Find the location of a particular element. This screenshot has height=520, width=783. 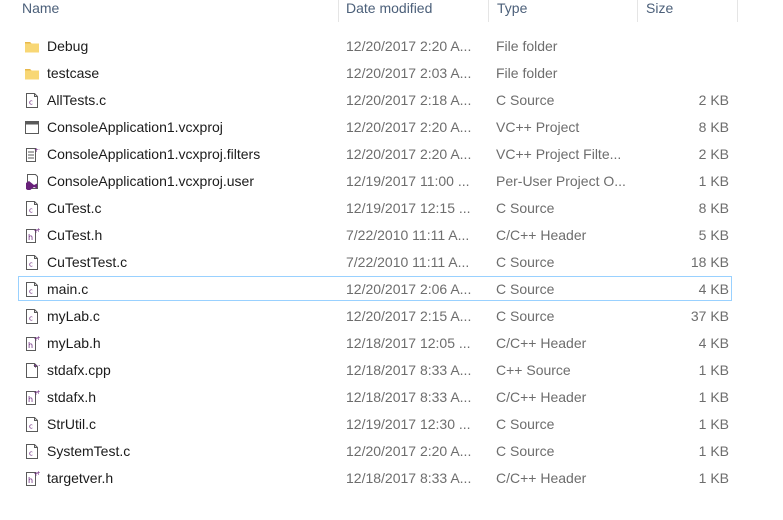

file-name: ConsoleApplication1.vcxproj.filters is located at coordinates (154, 154).